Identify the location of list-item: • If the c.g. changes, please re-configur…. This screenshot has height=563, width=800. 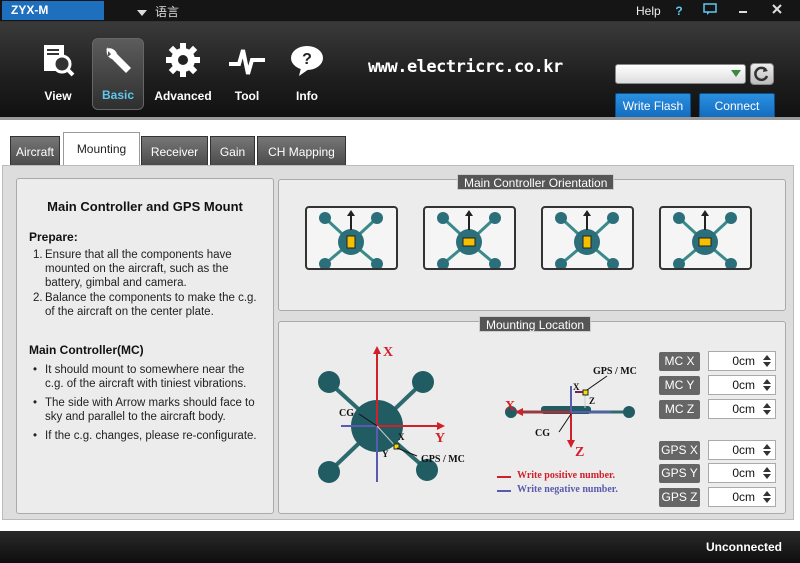
(145, 436).